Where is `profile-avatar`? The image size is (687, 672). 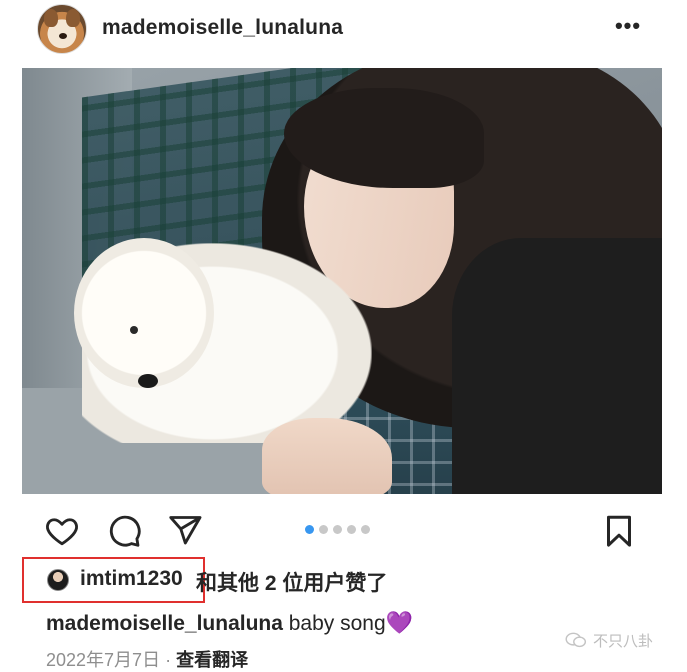
profile-avatar is located at coordinates (62, 29).